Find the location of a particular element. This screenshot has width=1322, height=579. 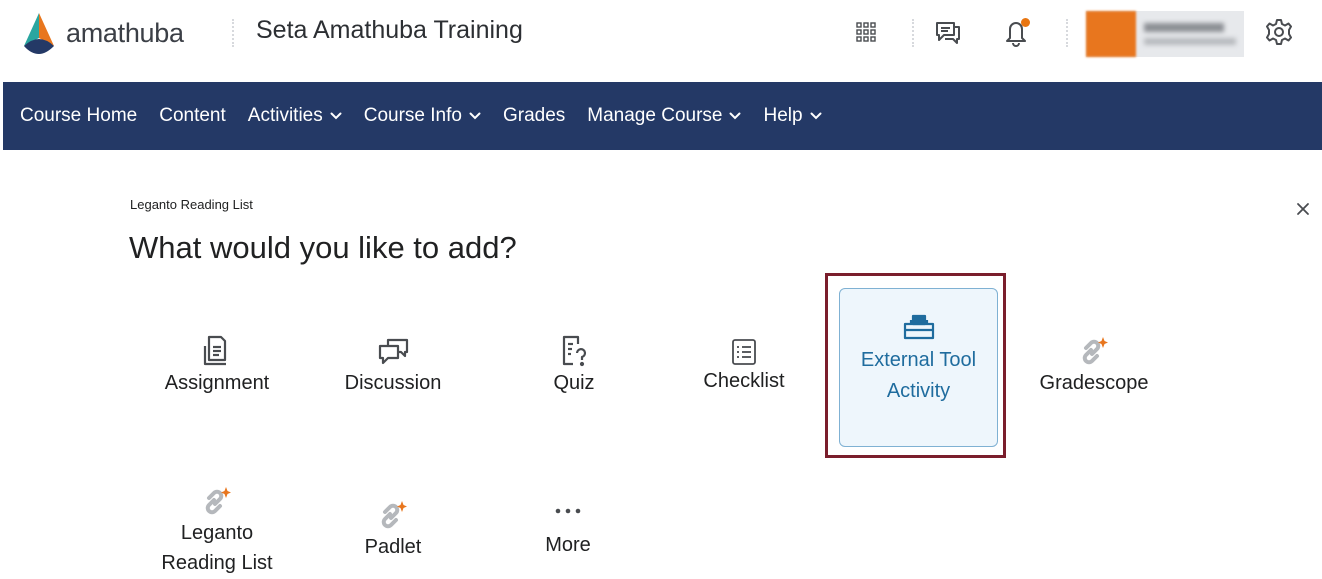

tile-label-line-1: Leganto is located at coordinates (217, 533).